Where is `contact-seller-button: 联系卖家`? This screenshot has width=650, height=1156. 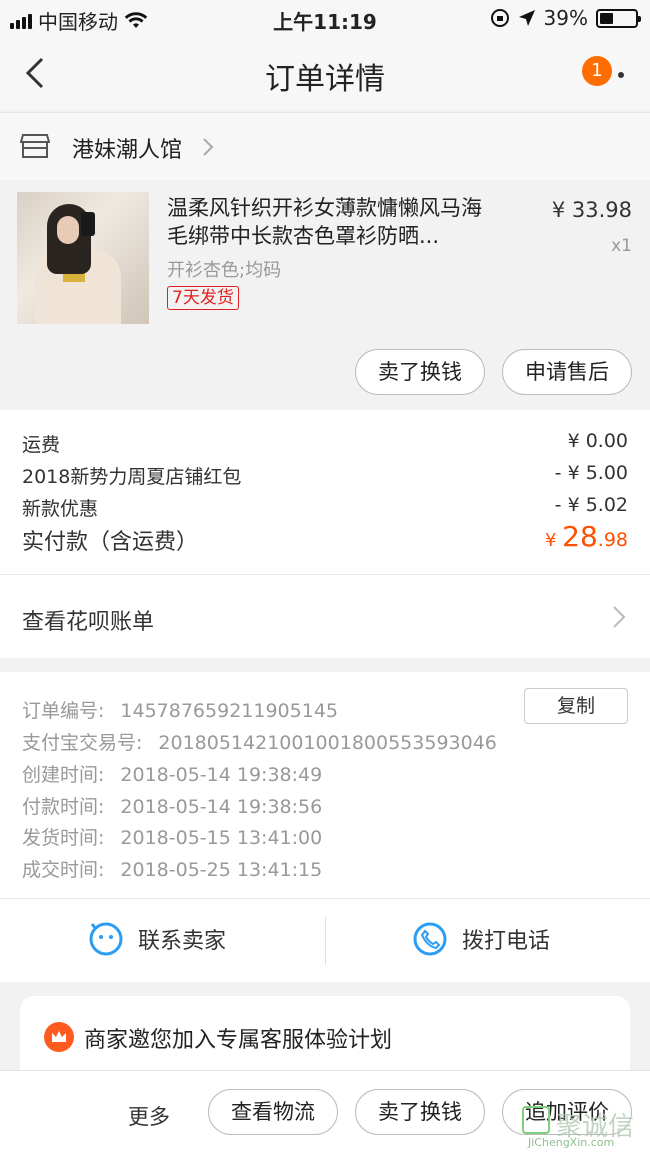
contact-seller-button: 联系卖家 is located at coordinates (157, 939).